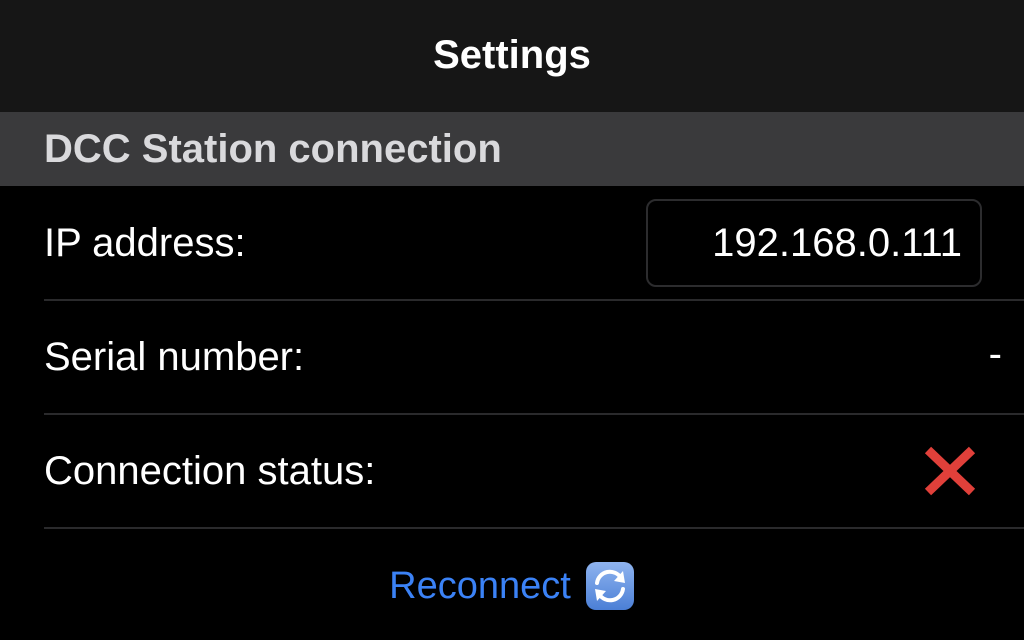 The width and height of the screenshot is (1024, 640). I want to click on ip-address-field, so click(814, 243).